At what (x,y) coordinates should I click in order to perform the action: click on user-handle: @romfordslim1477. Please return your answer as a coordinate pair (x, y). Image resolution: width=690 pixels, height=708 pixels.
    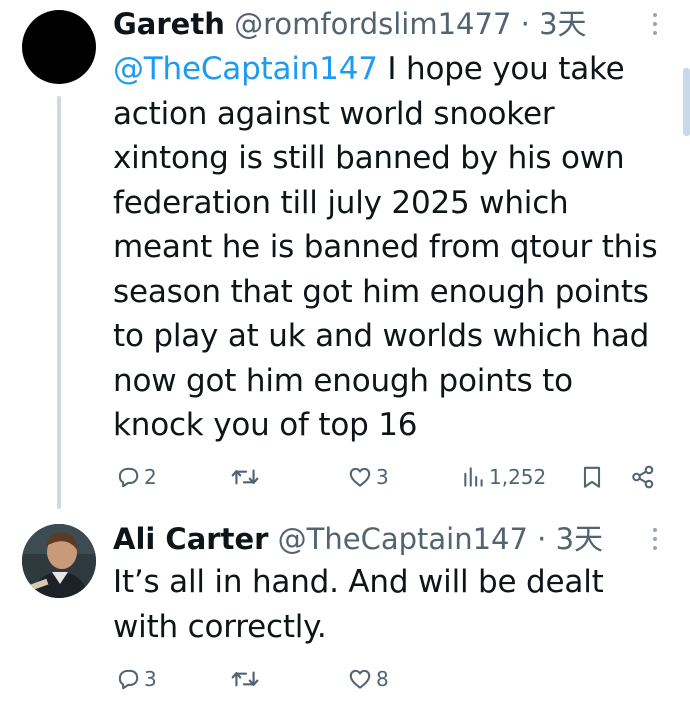
    Looking at the image, I should click on (372, 24).